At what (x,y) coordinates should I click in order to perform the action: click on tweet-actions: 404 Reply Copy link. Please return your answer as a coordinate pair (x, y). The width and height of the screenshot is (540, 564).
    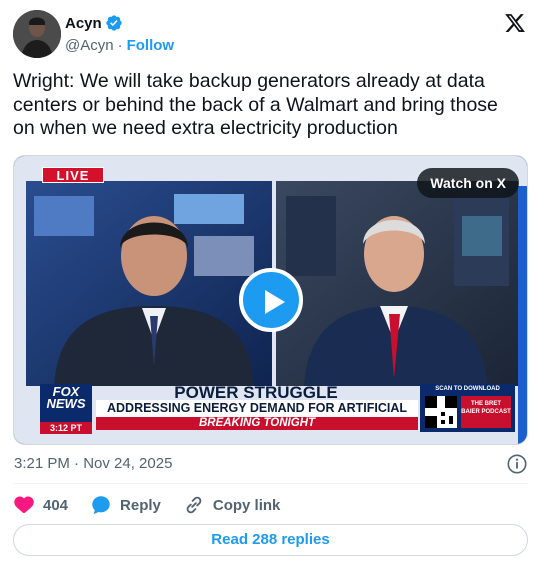
    Looking at the image, I should click on (157, 505).